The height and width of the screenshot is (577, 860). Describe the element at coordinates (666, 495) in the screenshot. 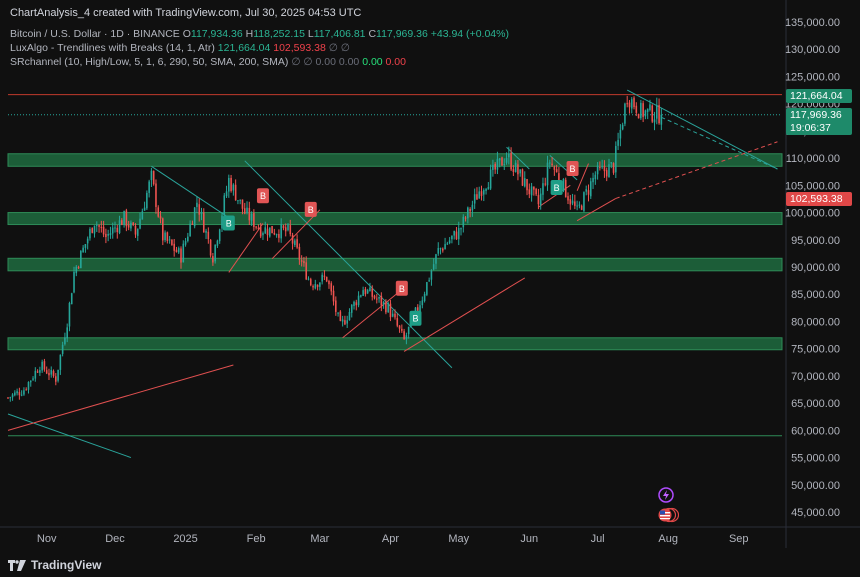

I see `bolt-icon` at that location.